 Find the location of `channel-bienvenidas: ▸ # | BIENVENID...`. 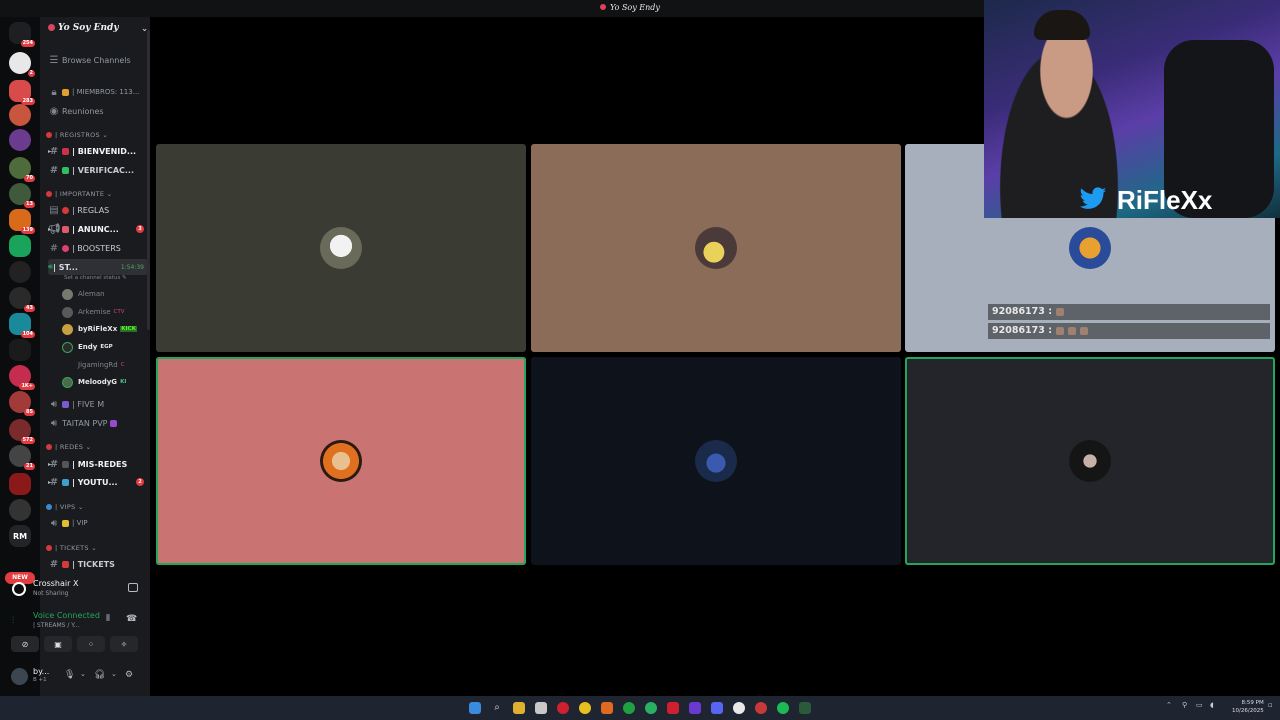

channel-bienvenidas: ▸ # | BIENVENID... is located at coordinates (98, 151).